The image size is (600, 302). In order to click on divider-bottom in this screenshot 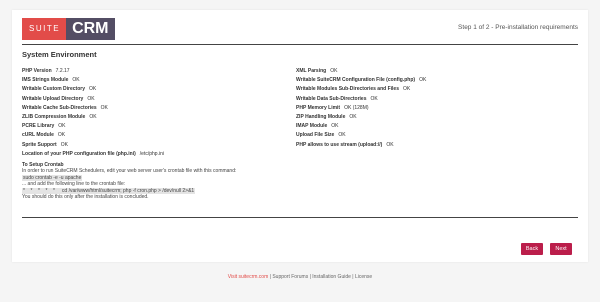, I will do `click(300, 217)`.